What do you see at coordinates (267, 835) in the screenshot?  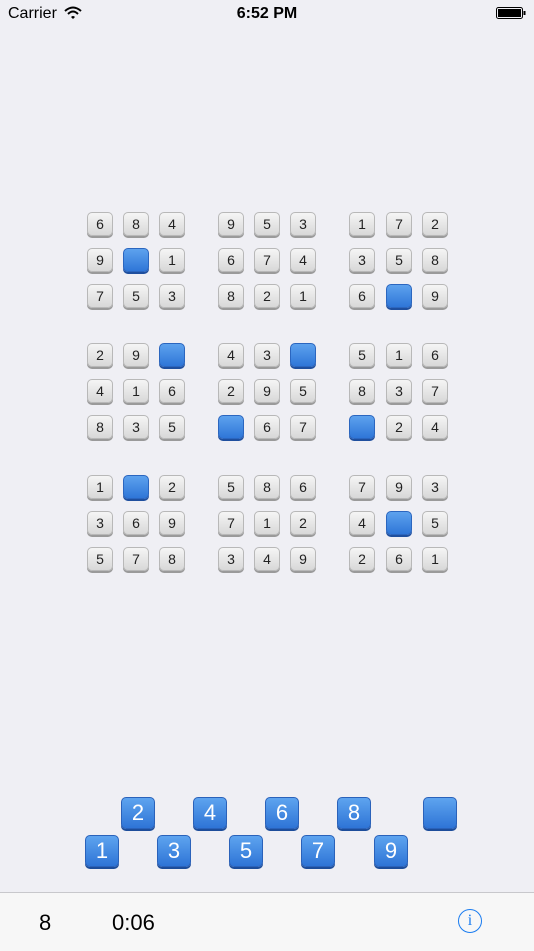 I see `number-palette: 123456789` at bounding box center [267, 835].